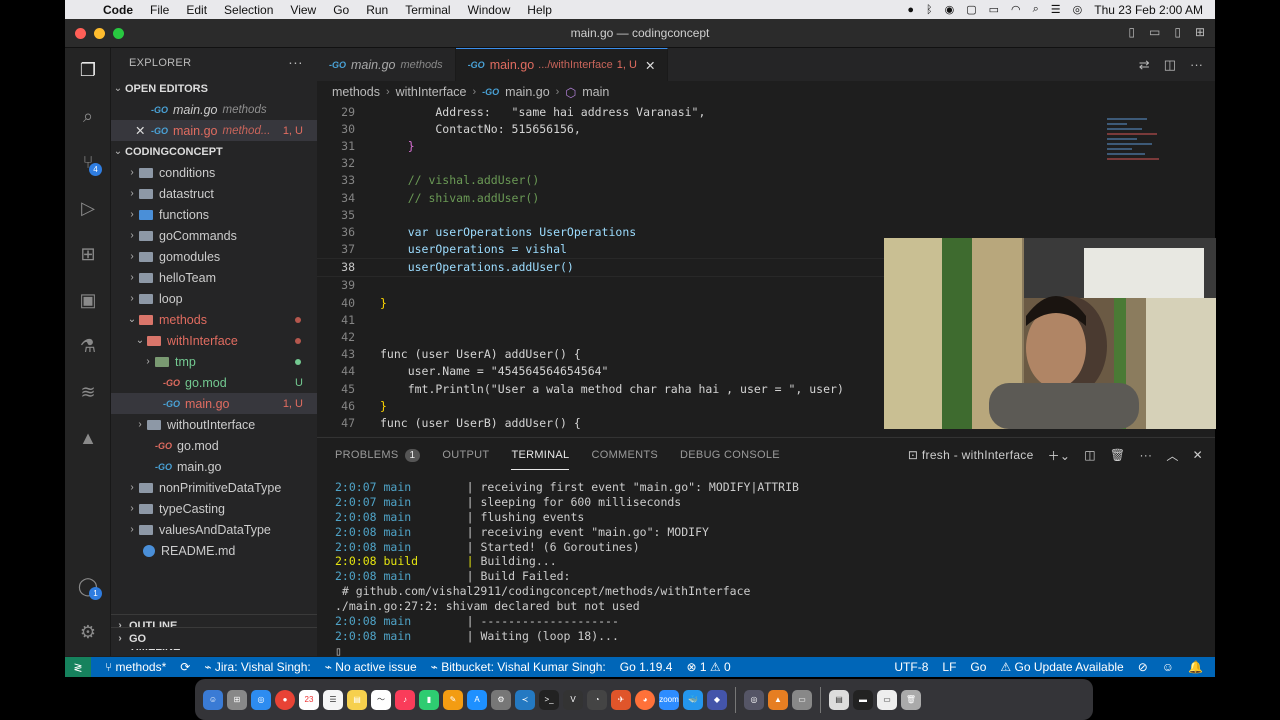 The image size is (1280, 720). Describe the element at coordinates (88, 208) in the screenshot. I see `run-debug-icon: ▷` at that location.